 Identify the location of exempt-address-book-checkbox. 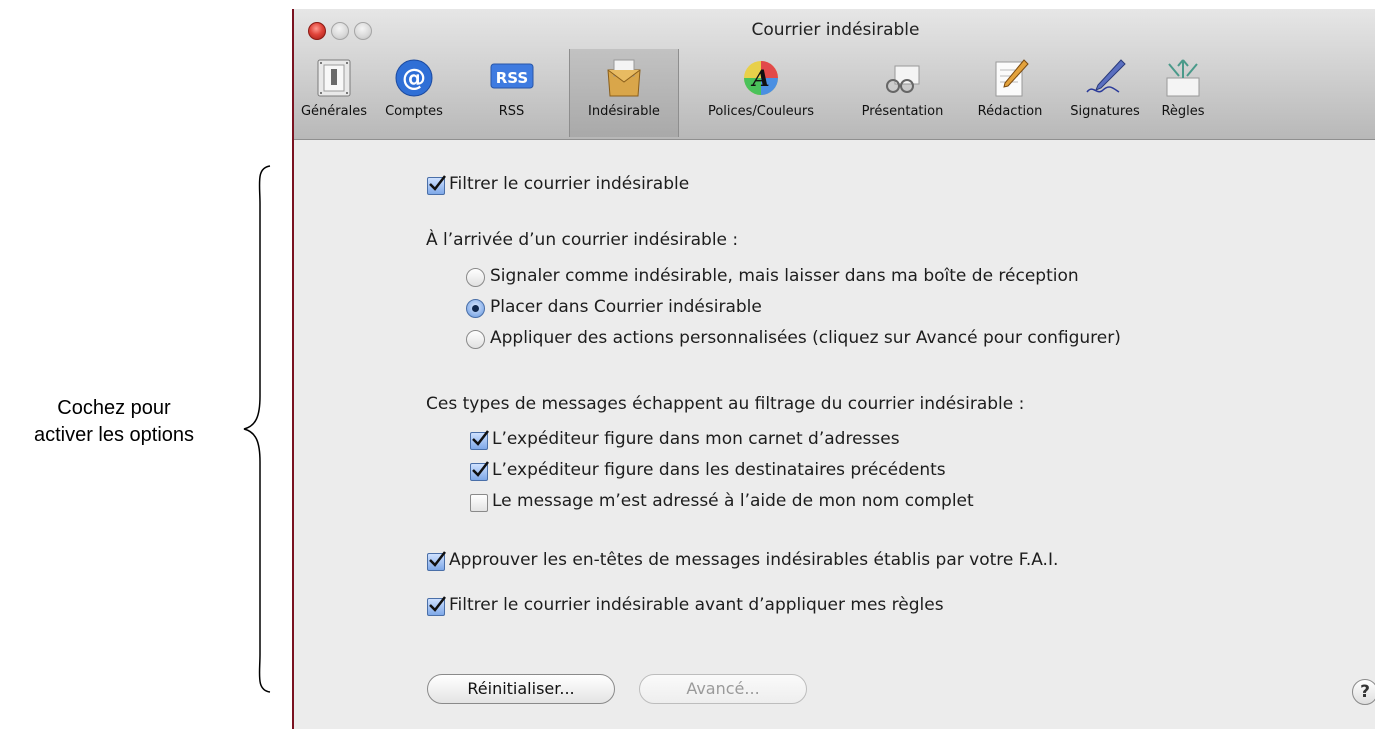
(479, 440).